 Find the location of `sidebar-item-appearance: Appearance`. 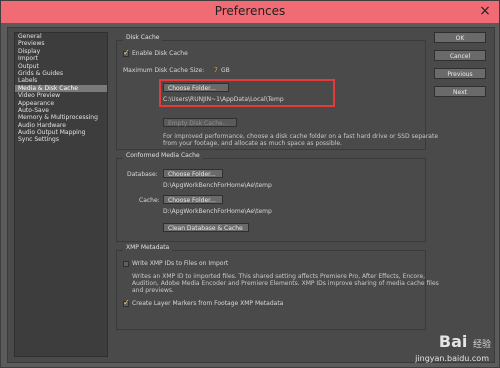

sidebar-item-appearance: Appearance is located at coordinates (61, 103).